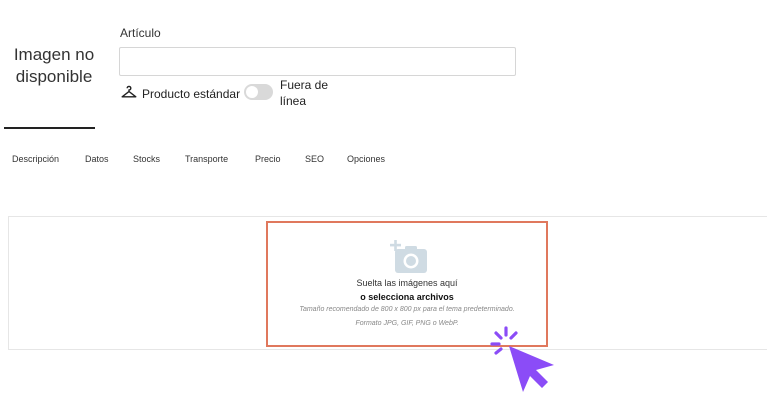  I want to click on dropzone-title: Suelta las imágenes aquí, so click(407, 283).